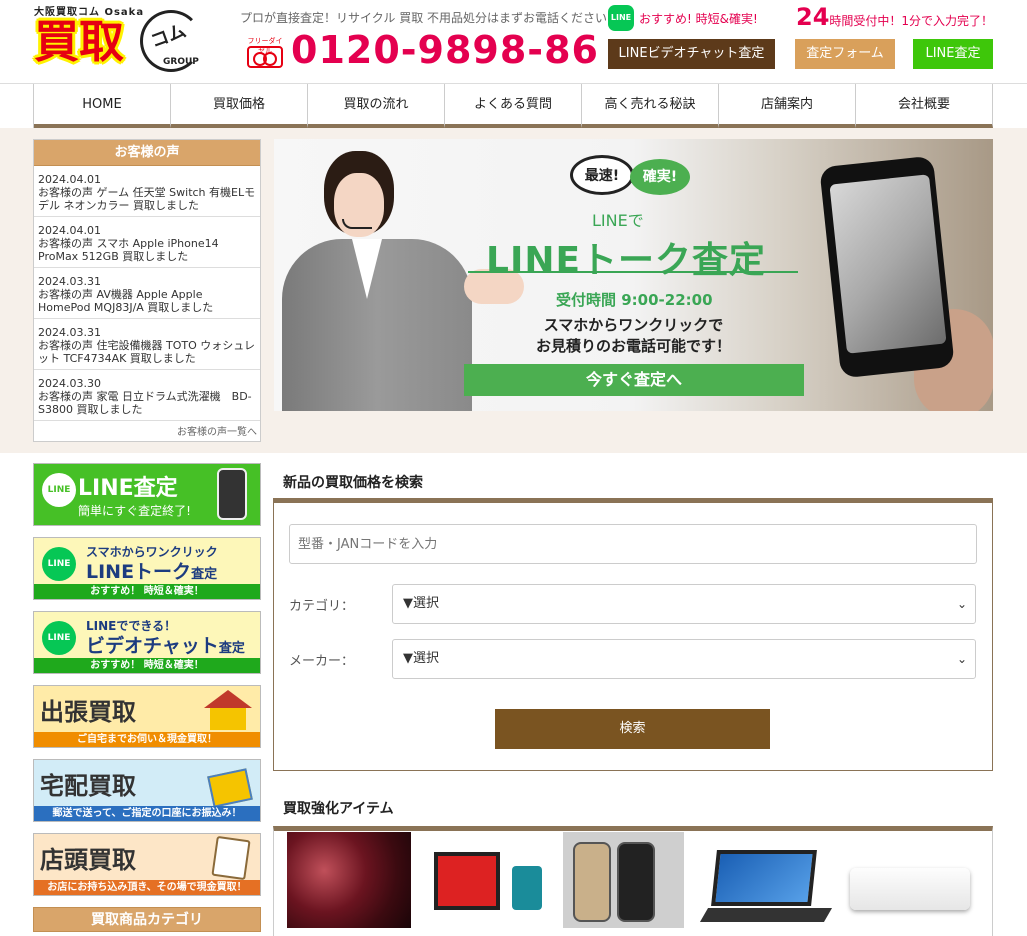  What do you see at coordinates (322, 606) in the screenshot?
I see `category-label: カテゴリ：` at bounding box center [322, 606].